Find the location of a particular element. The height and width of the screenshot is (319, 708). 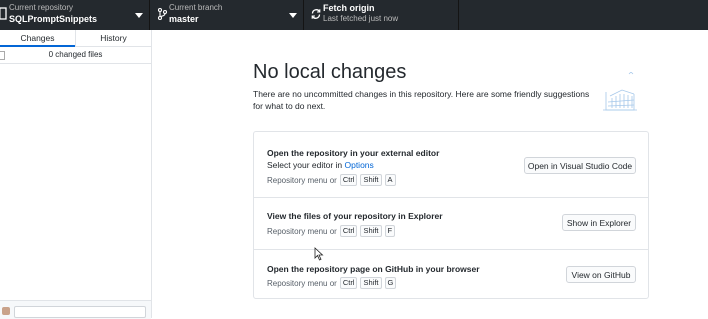

no-changes-illustration is located at coordinates (620, 91).